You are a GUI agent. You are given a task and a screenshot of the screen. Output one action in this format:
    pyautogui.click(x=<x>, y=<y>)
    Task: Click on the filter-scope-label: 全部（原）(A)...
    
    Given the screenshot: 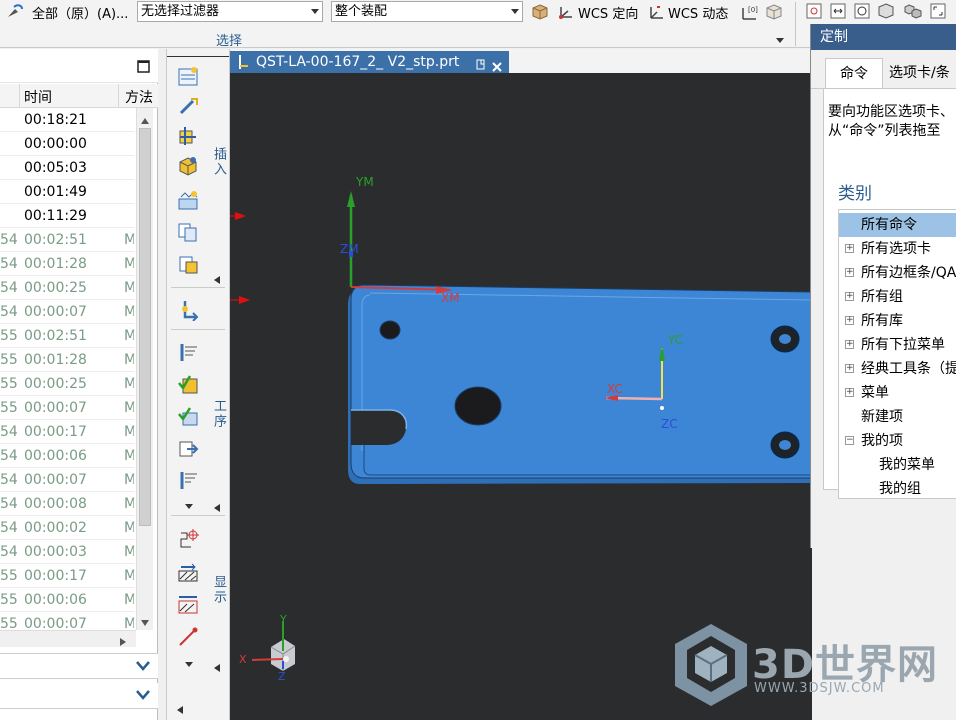 What is the action you would take?
    pyautogui.click(x=80, y=12)
    